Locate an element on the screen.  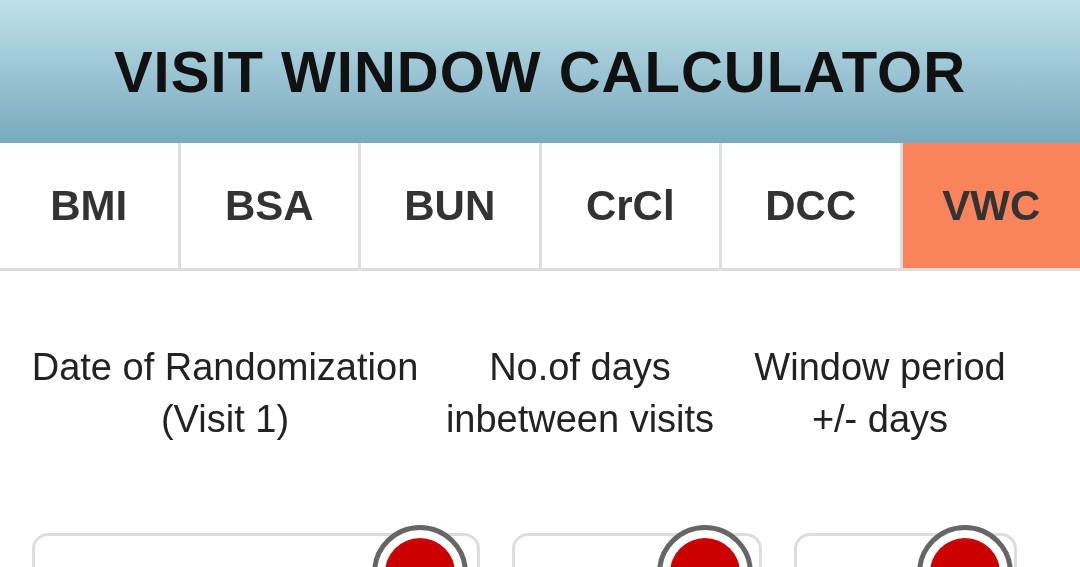
tab: VWC is located at coordinates (991, 205).